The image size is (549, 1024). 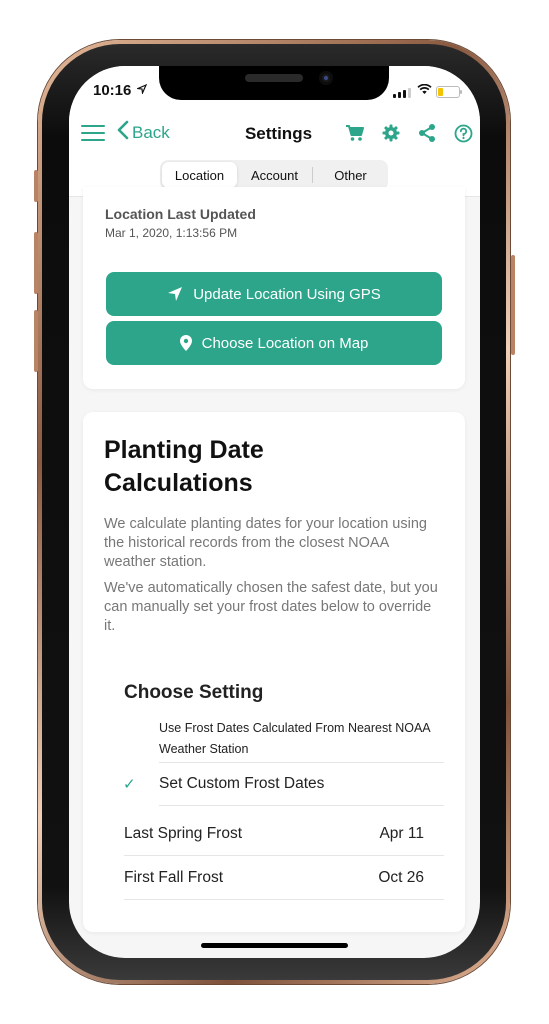 I want to click on power-button, so click(x=513, y=305).